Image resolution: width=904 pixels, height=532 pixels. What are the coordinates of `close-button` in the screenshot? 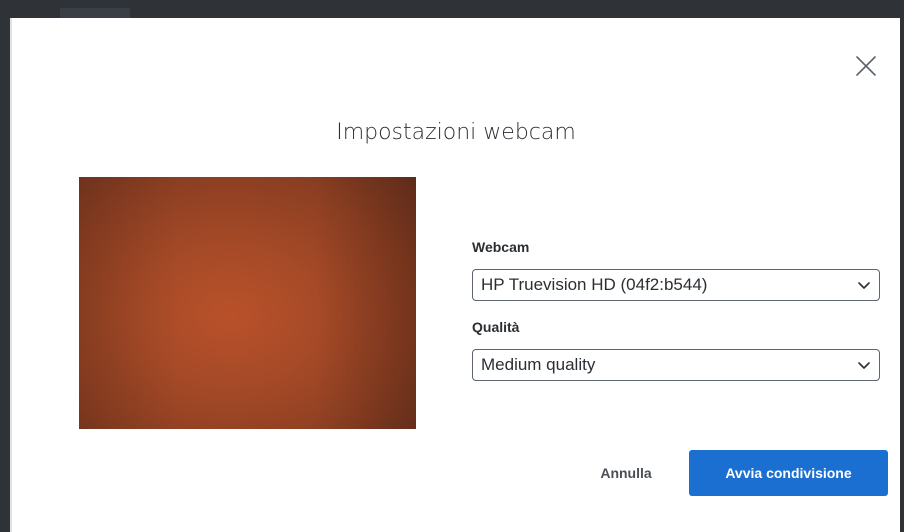 It's located at (866, 66).